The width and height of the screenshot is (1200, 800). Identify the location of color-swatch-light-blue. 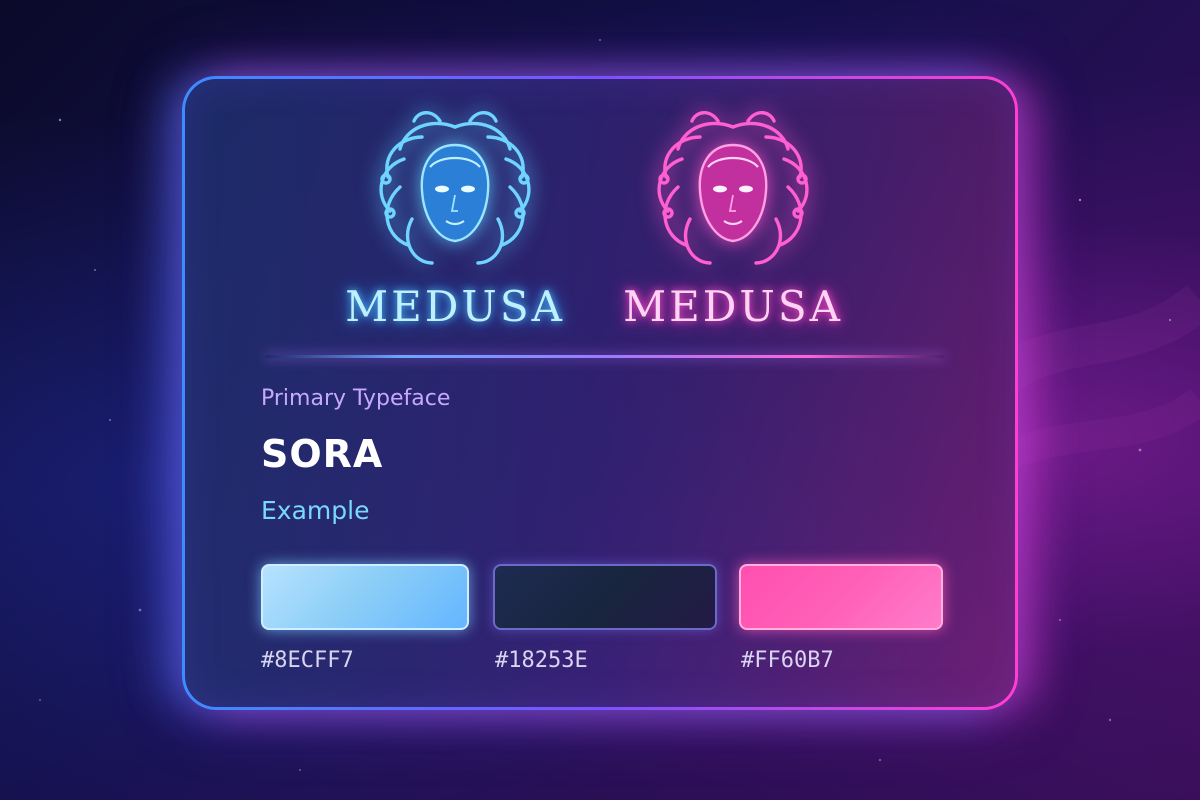
(365, 597).